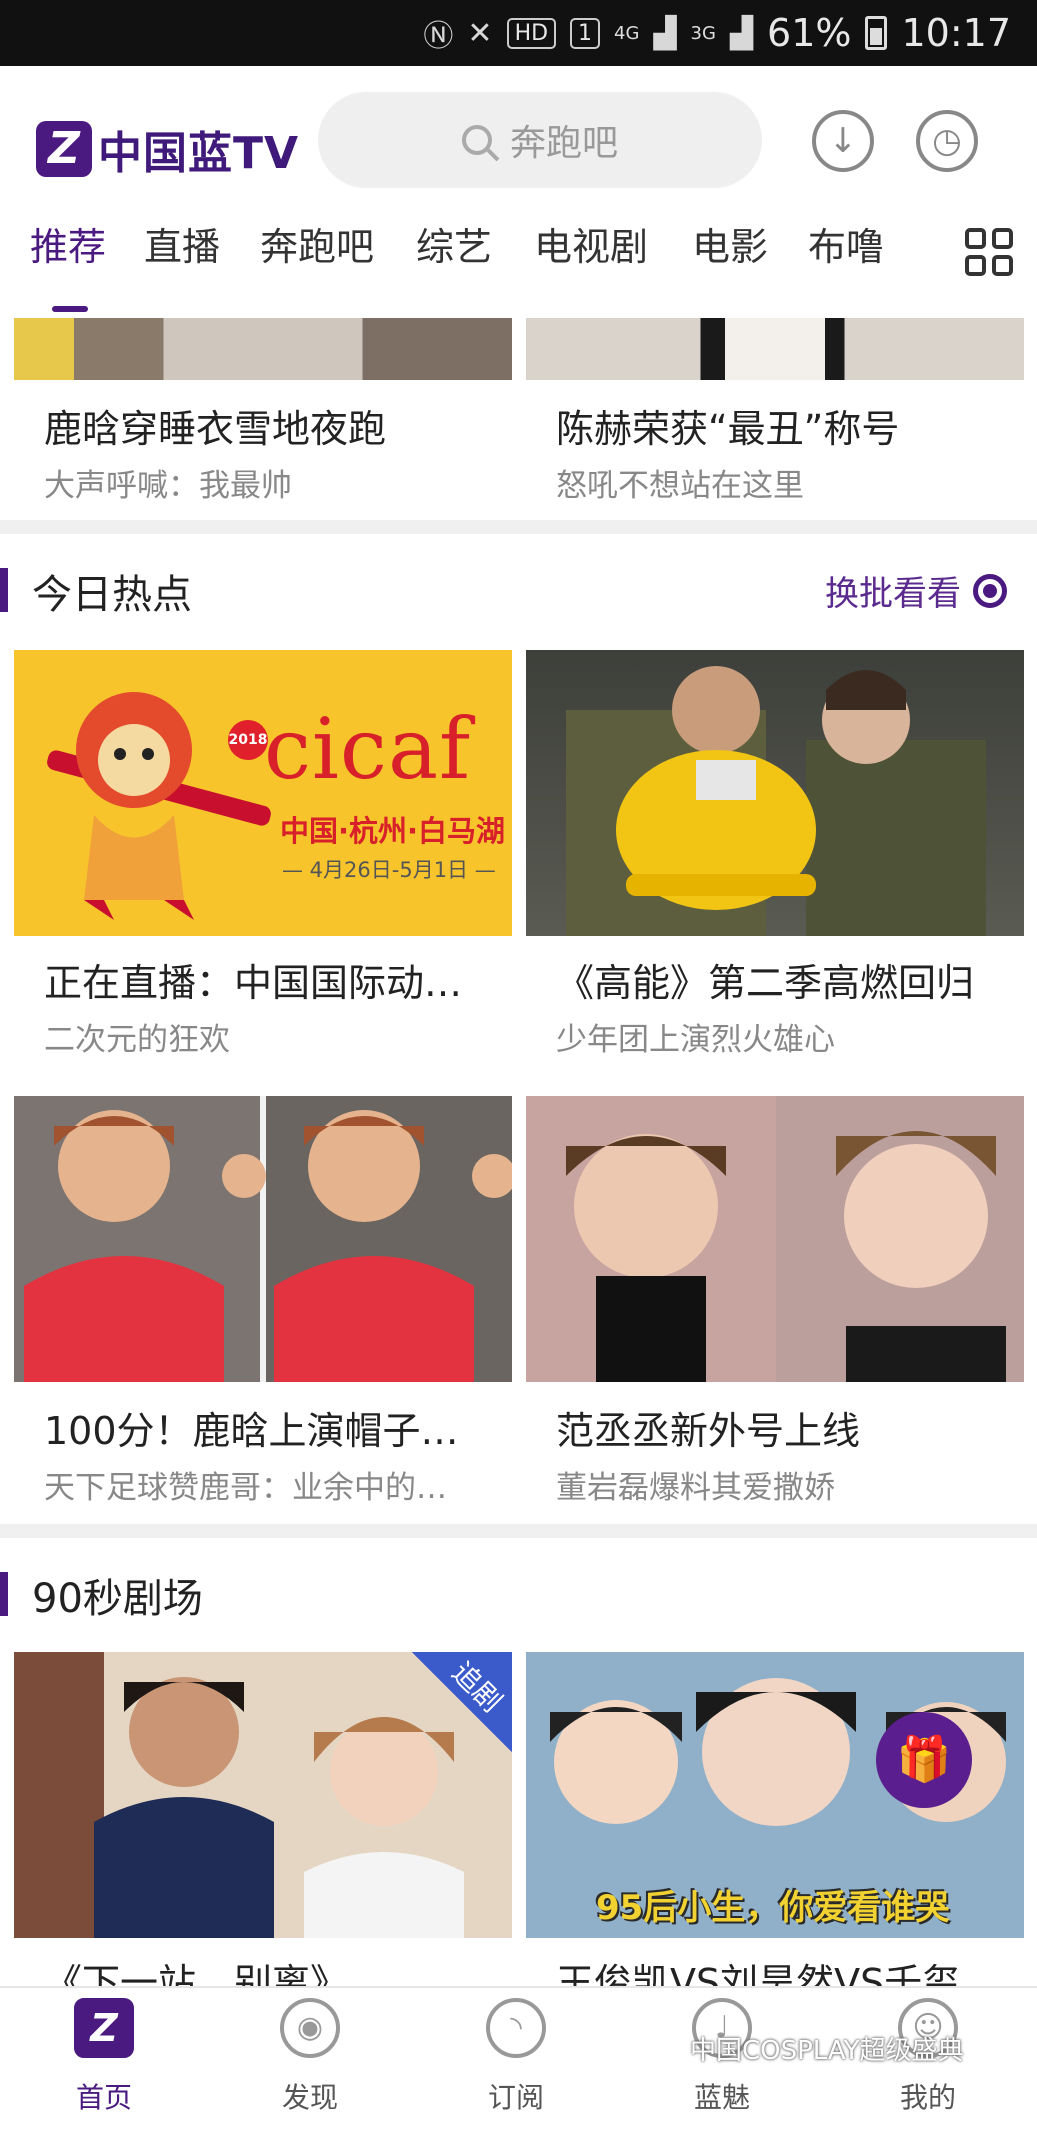  Describe the element at coordinates (591, 243) in the screenshot. I see `tab-tv-series: 电视剧` at that location.